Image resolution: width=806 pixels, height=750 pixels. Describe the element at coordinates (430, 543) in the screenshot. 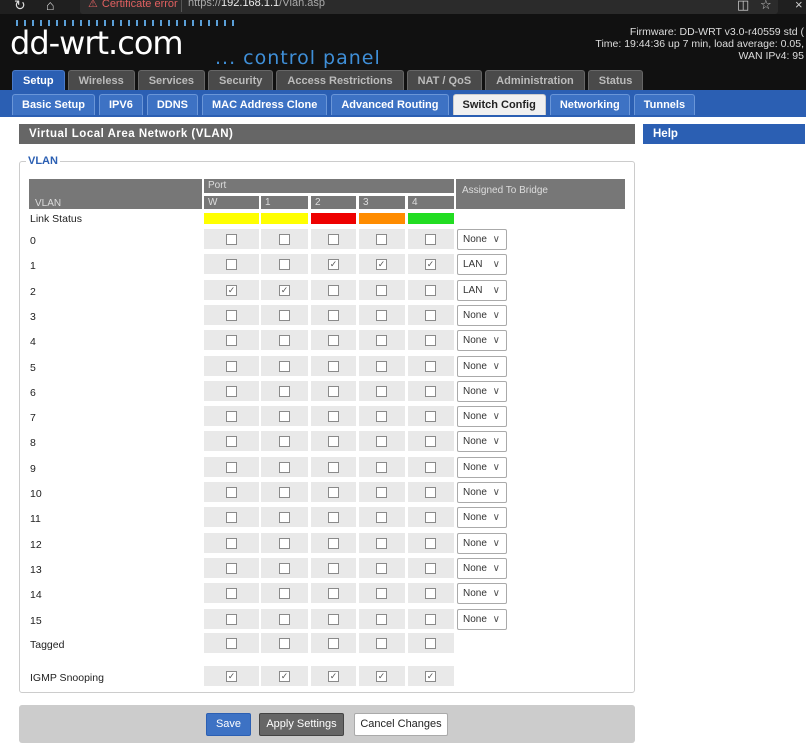

I see `vlan-row-12-port-4-checkbox` at that location.